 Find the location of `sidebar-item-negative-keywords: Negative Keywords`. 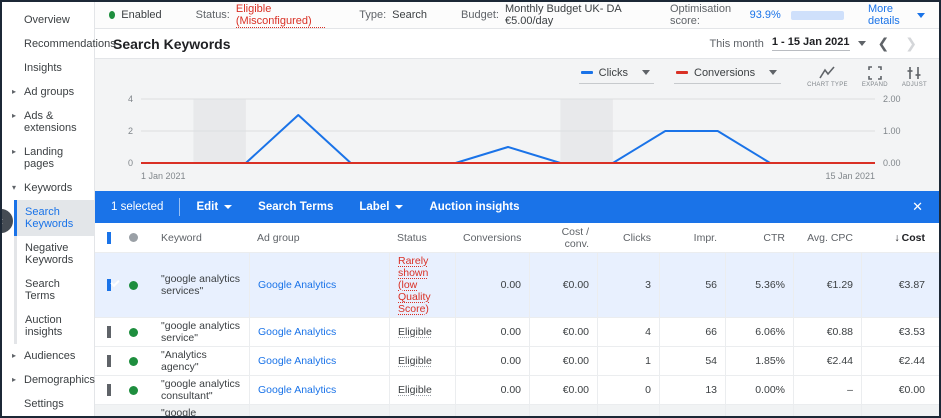

sidebar-item-negative-keywords: Negative Keywords is located at coordinates (54, 254).